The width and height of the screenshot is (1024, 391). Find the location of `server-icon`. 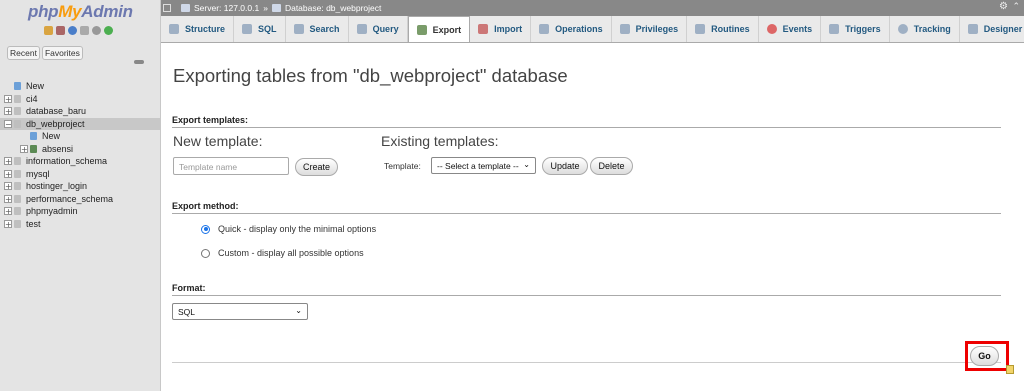

server-icon is located at coordinates (185, 8).